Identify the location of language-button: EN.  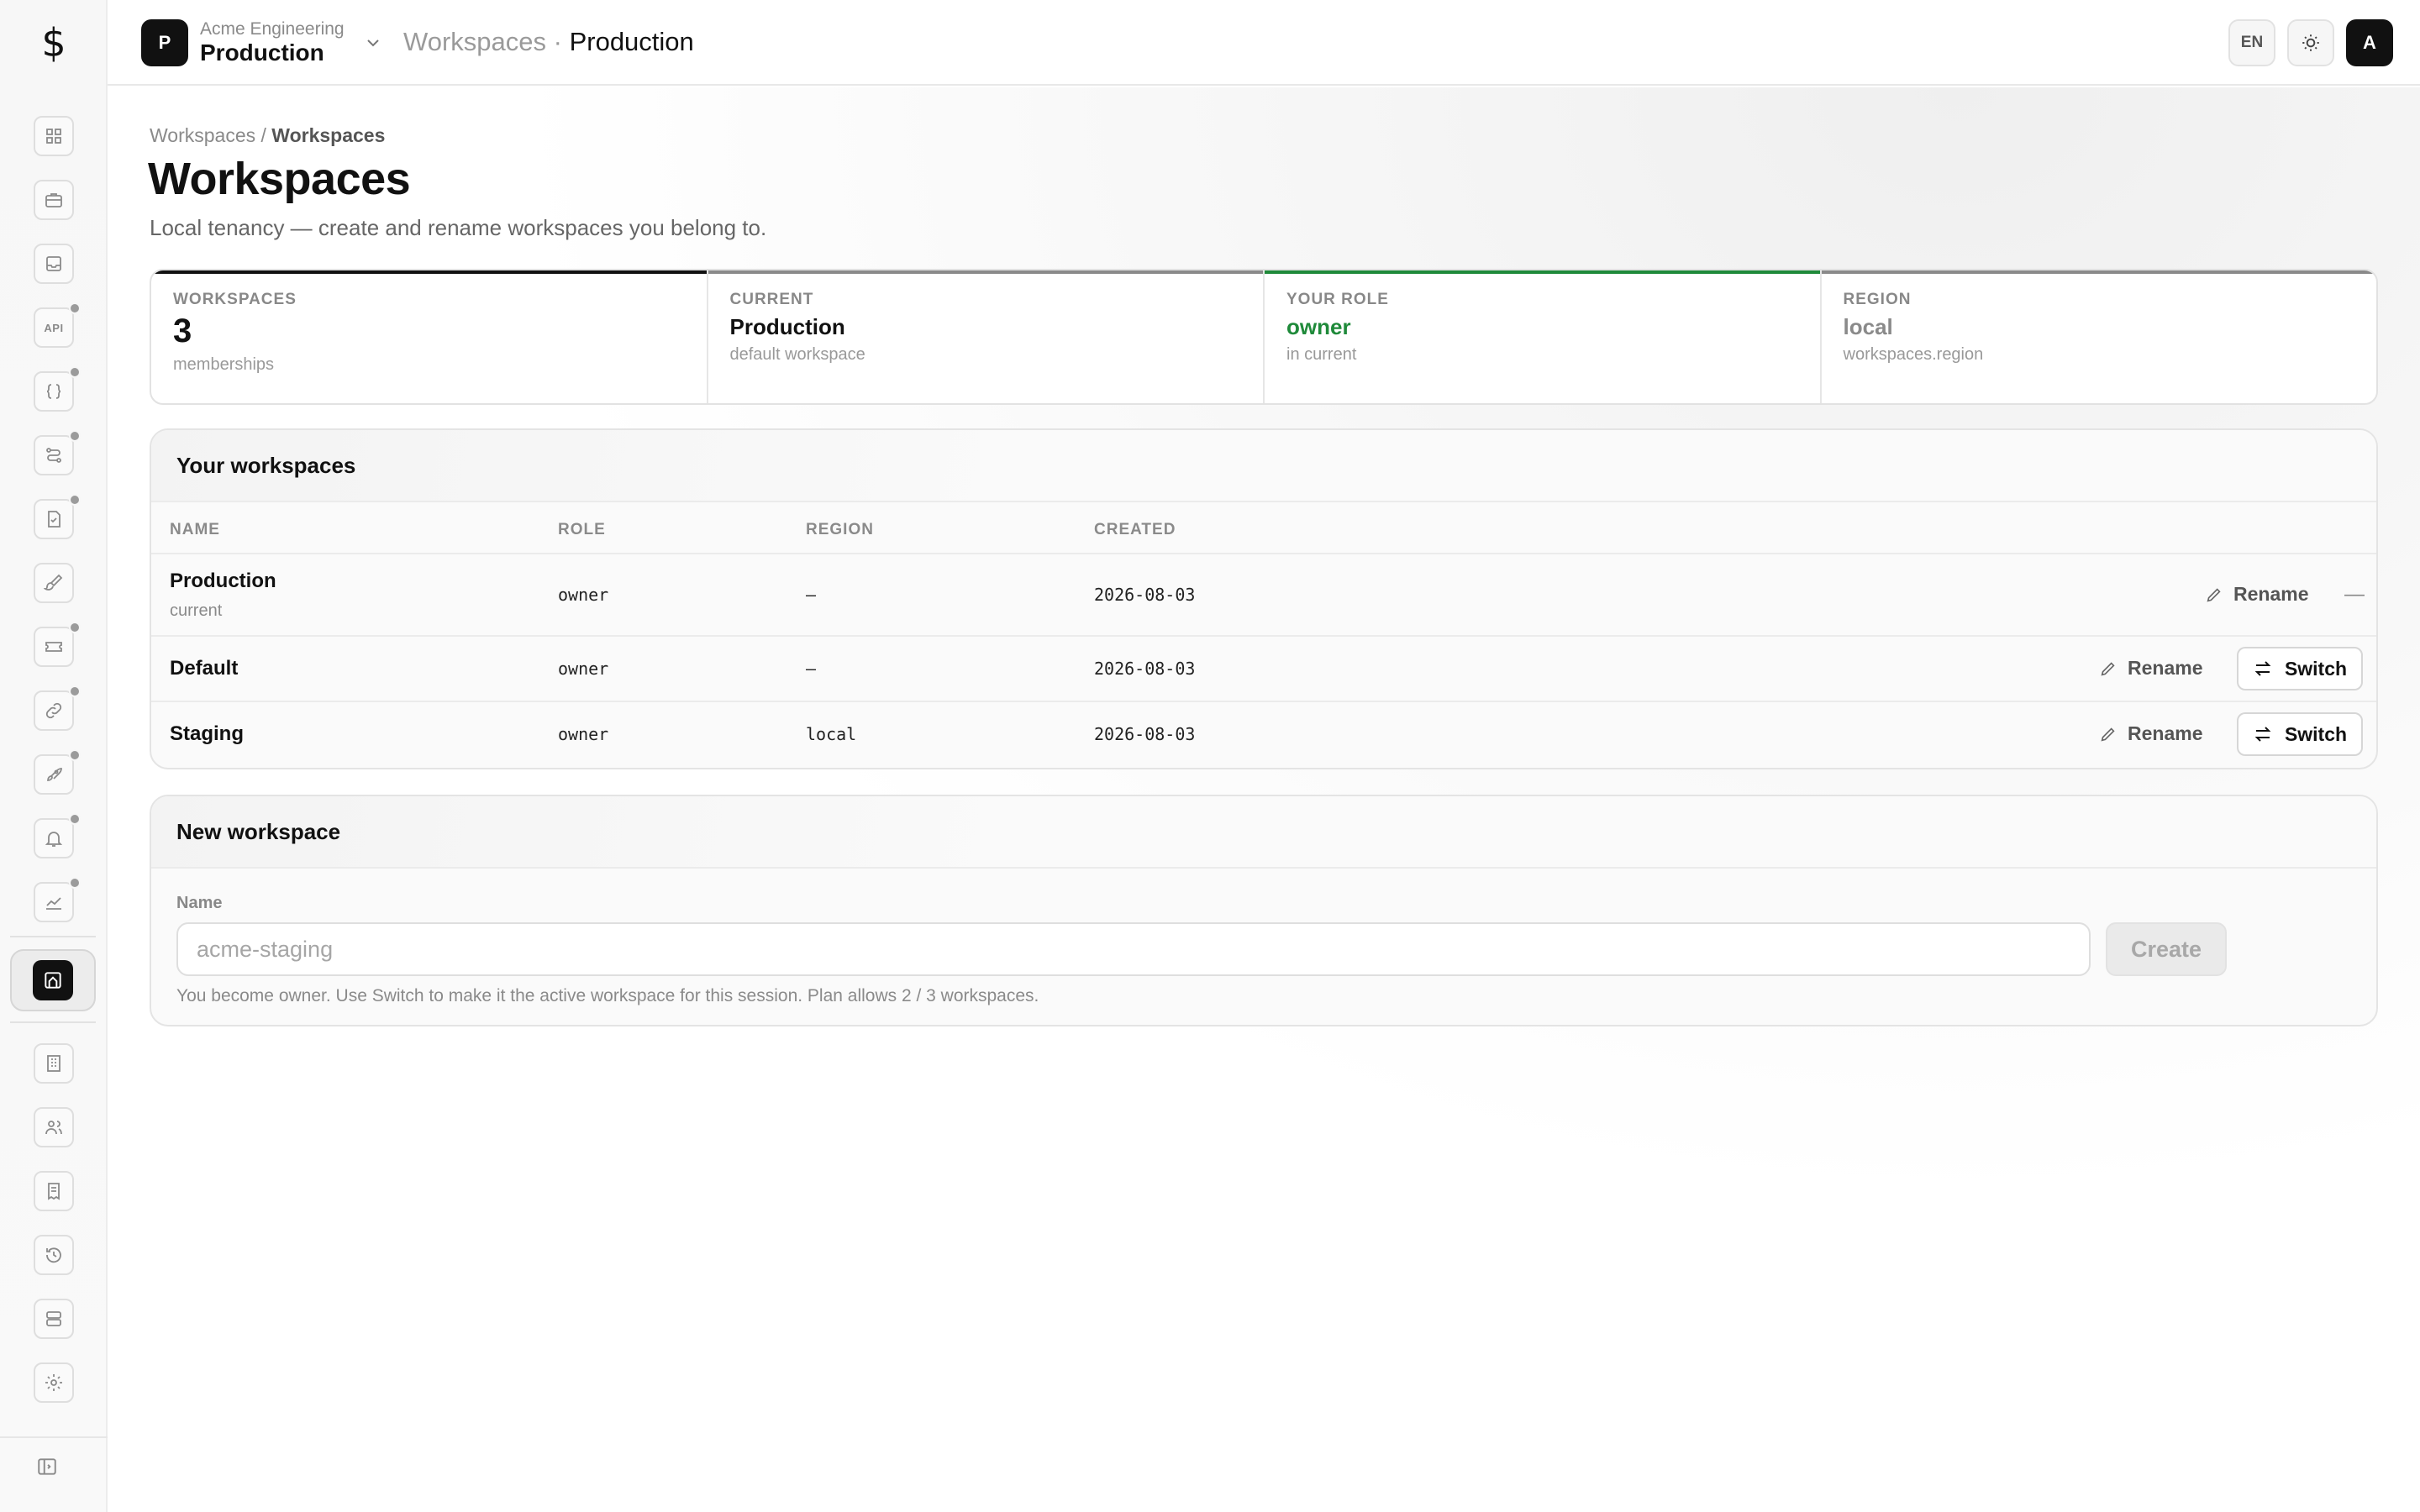
(2251, 42).